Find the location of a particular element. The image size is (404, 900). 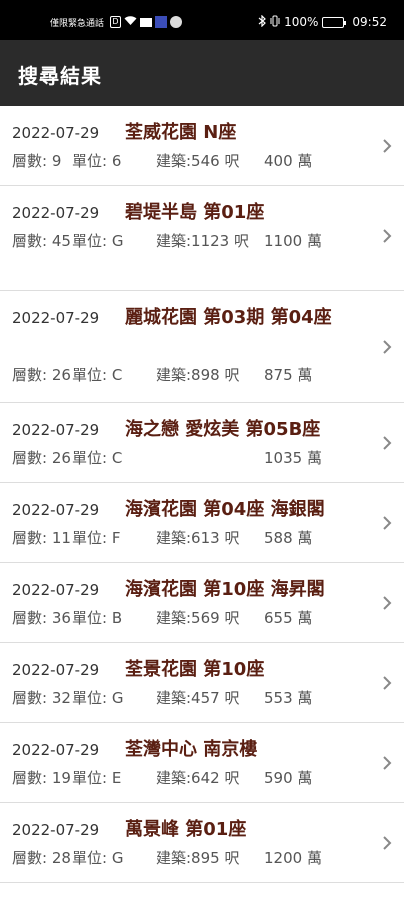

gross-area: 建築:569 呎 is located at coordinates (198, 618).